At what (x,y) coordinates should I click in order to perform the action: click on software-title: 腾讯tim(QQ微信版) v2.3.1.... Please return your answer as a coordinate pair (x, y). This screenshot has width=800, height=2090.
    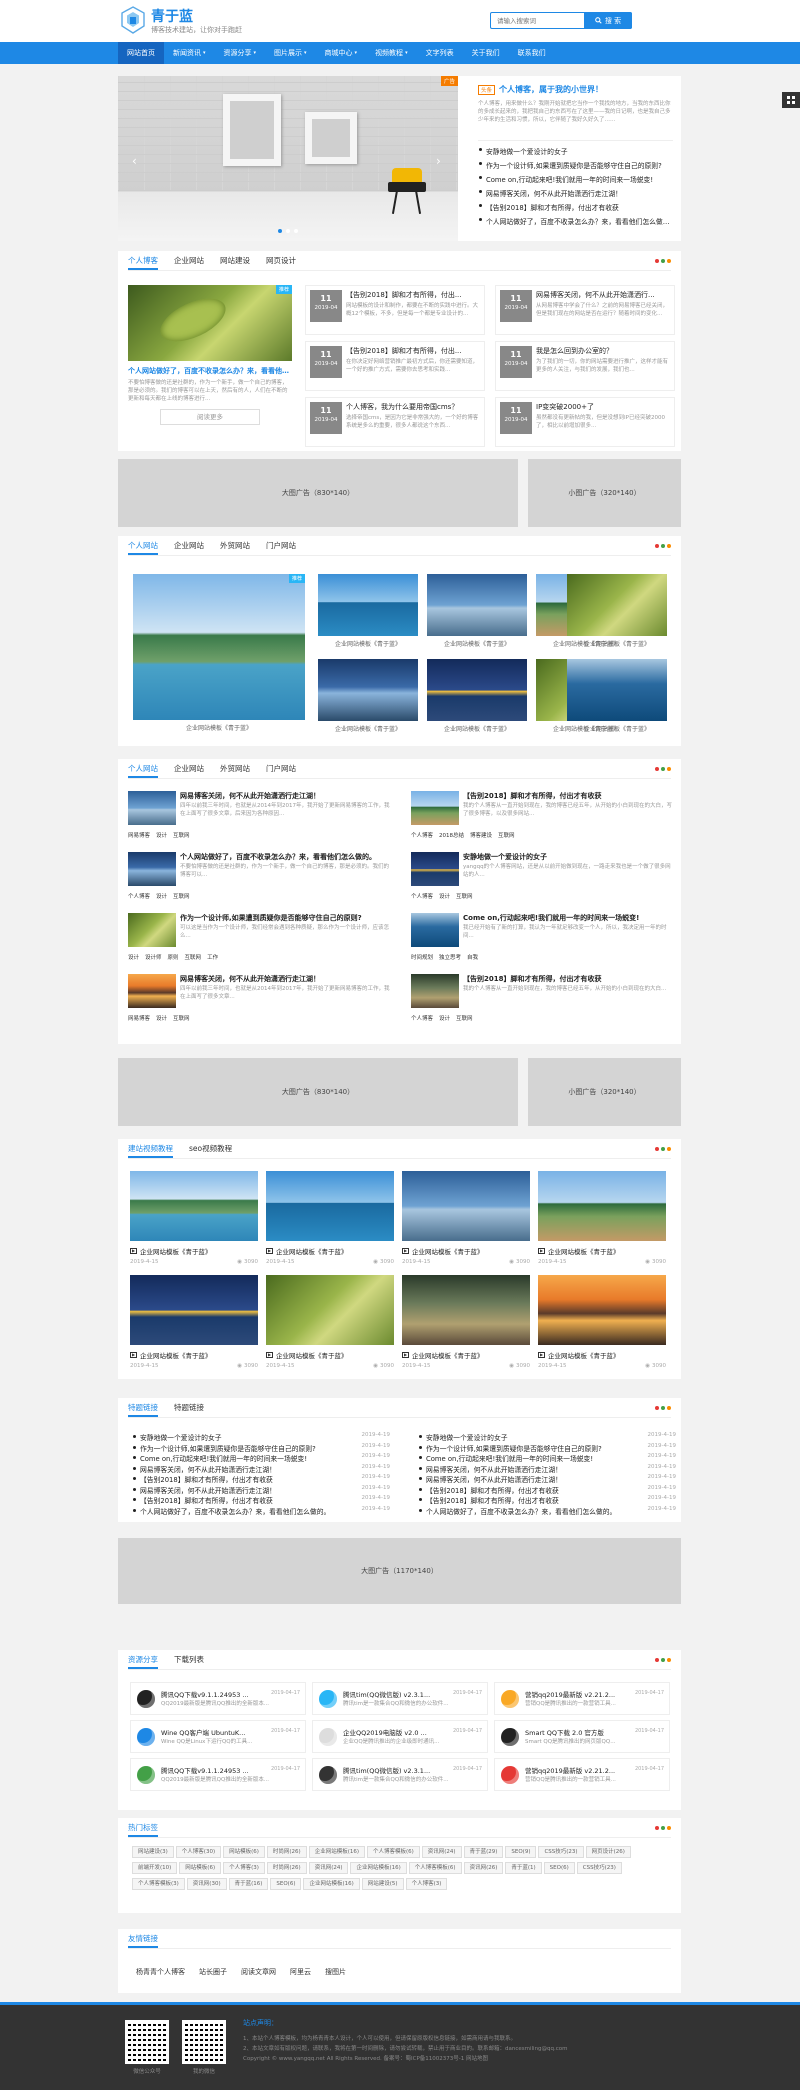
    Looking at the image, I should click on (390, 1694).